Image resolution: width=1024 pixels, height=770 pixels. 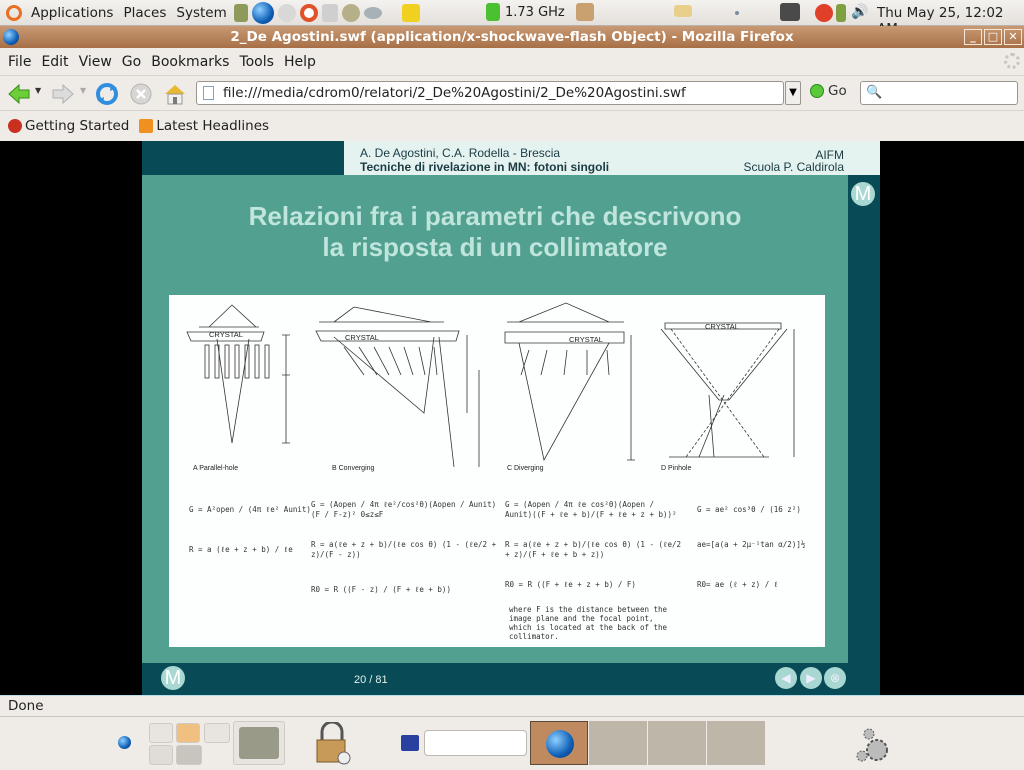 What do you see at coordinates (204, 126) in the screenshot?
I see `bookmark-latest-headlines: Latest Headlines` at bounding box center [204, 126].